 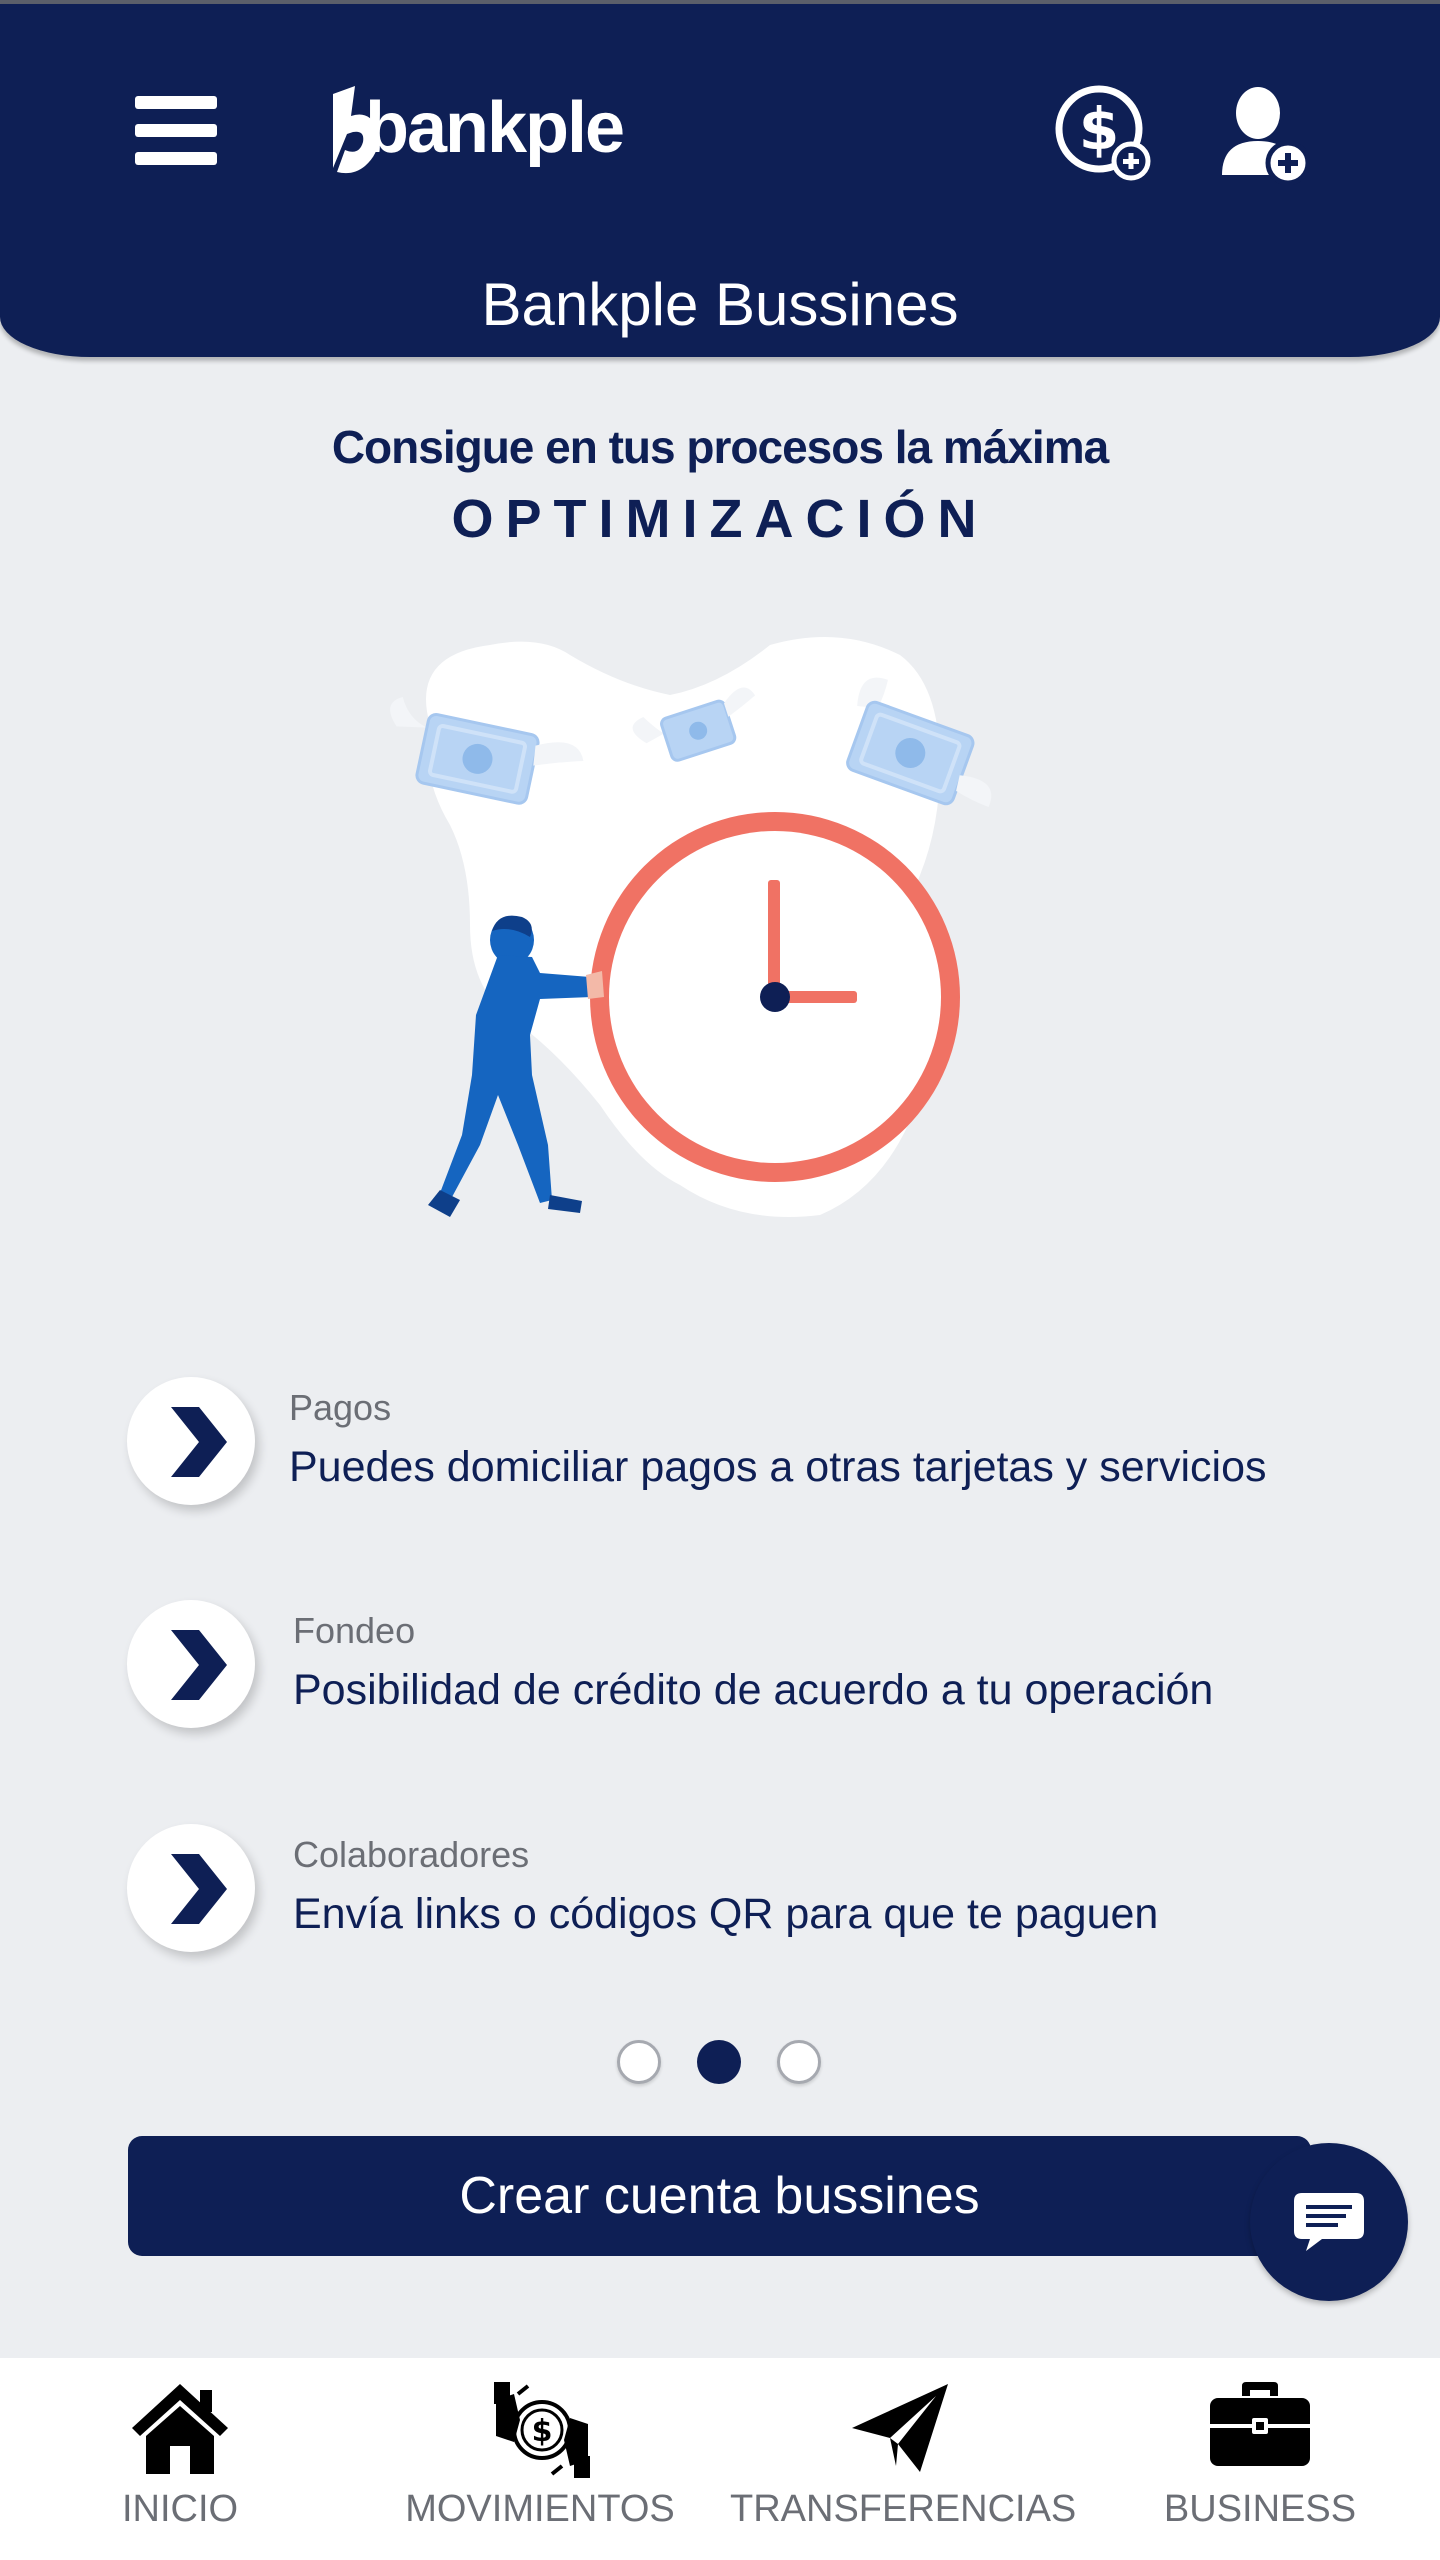 I want to click on nav-item-inicio: INICIO, so click(x=180, y=2459).